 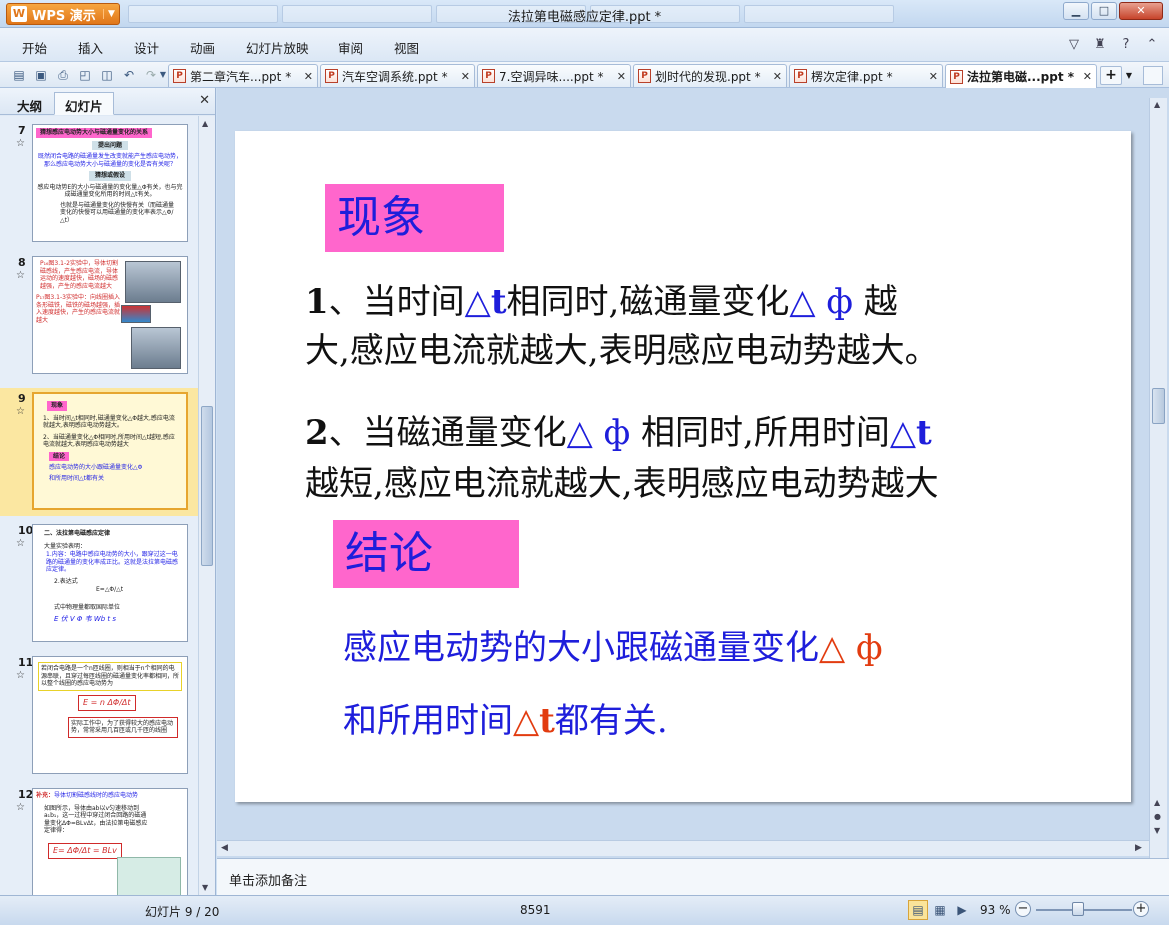 I want to click on wps-app-menu-button: W WPS 演示 ▼, so click(x=63, y=14).